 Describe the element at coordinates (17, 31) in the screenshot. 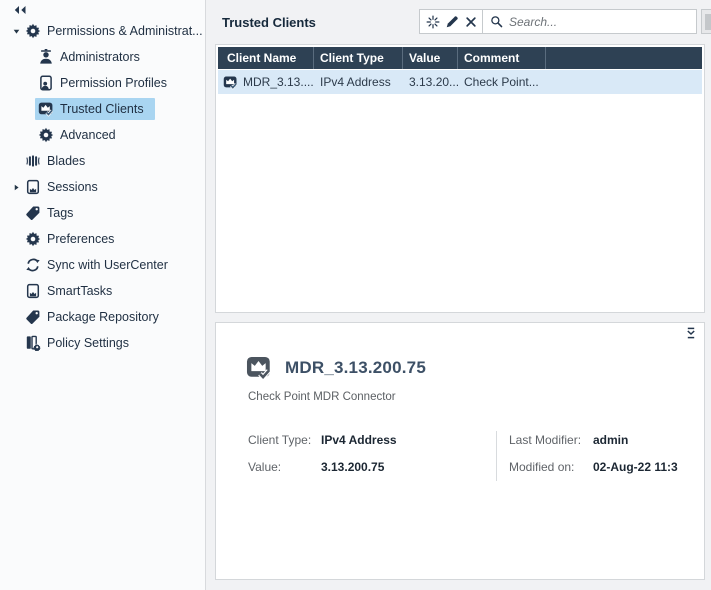

I see `chevron-down-icon` at that location.